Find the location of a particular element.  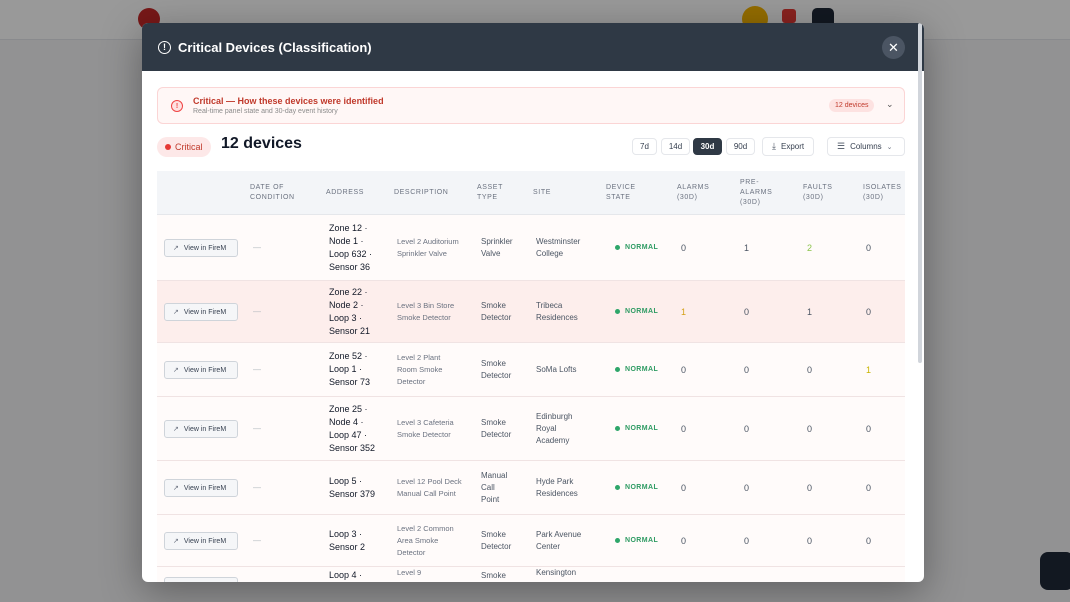

col-site: SITE is located at coordinates (553, 193).